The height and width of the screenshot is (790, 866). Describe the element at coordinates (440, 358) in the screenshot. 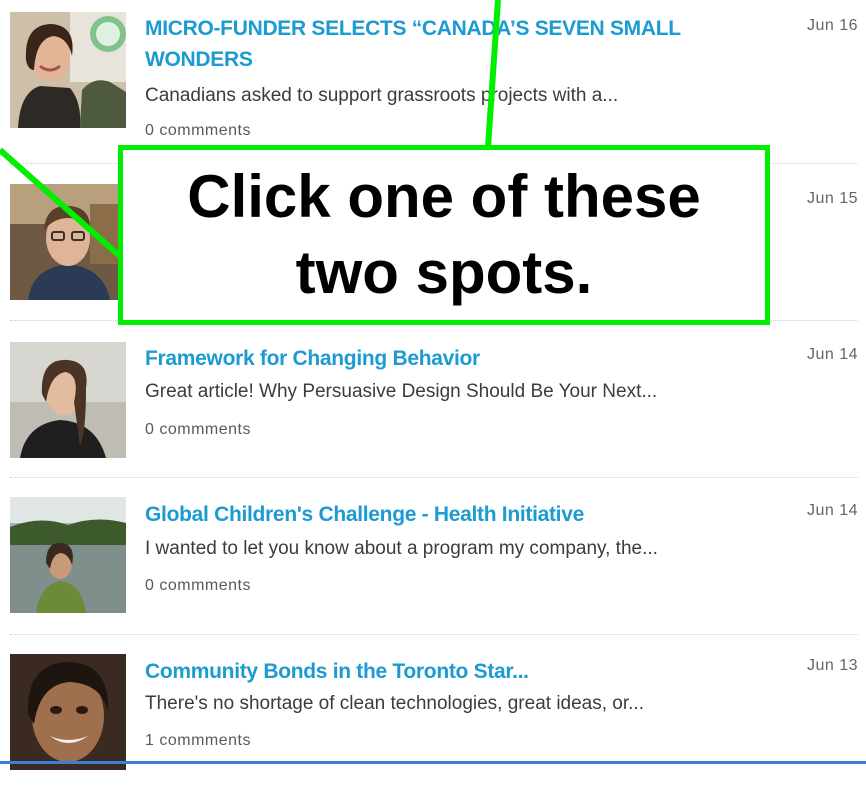

I see `post-title-link: Framework for Changing Behavior` at that location.